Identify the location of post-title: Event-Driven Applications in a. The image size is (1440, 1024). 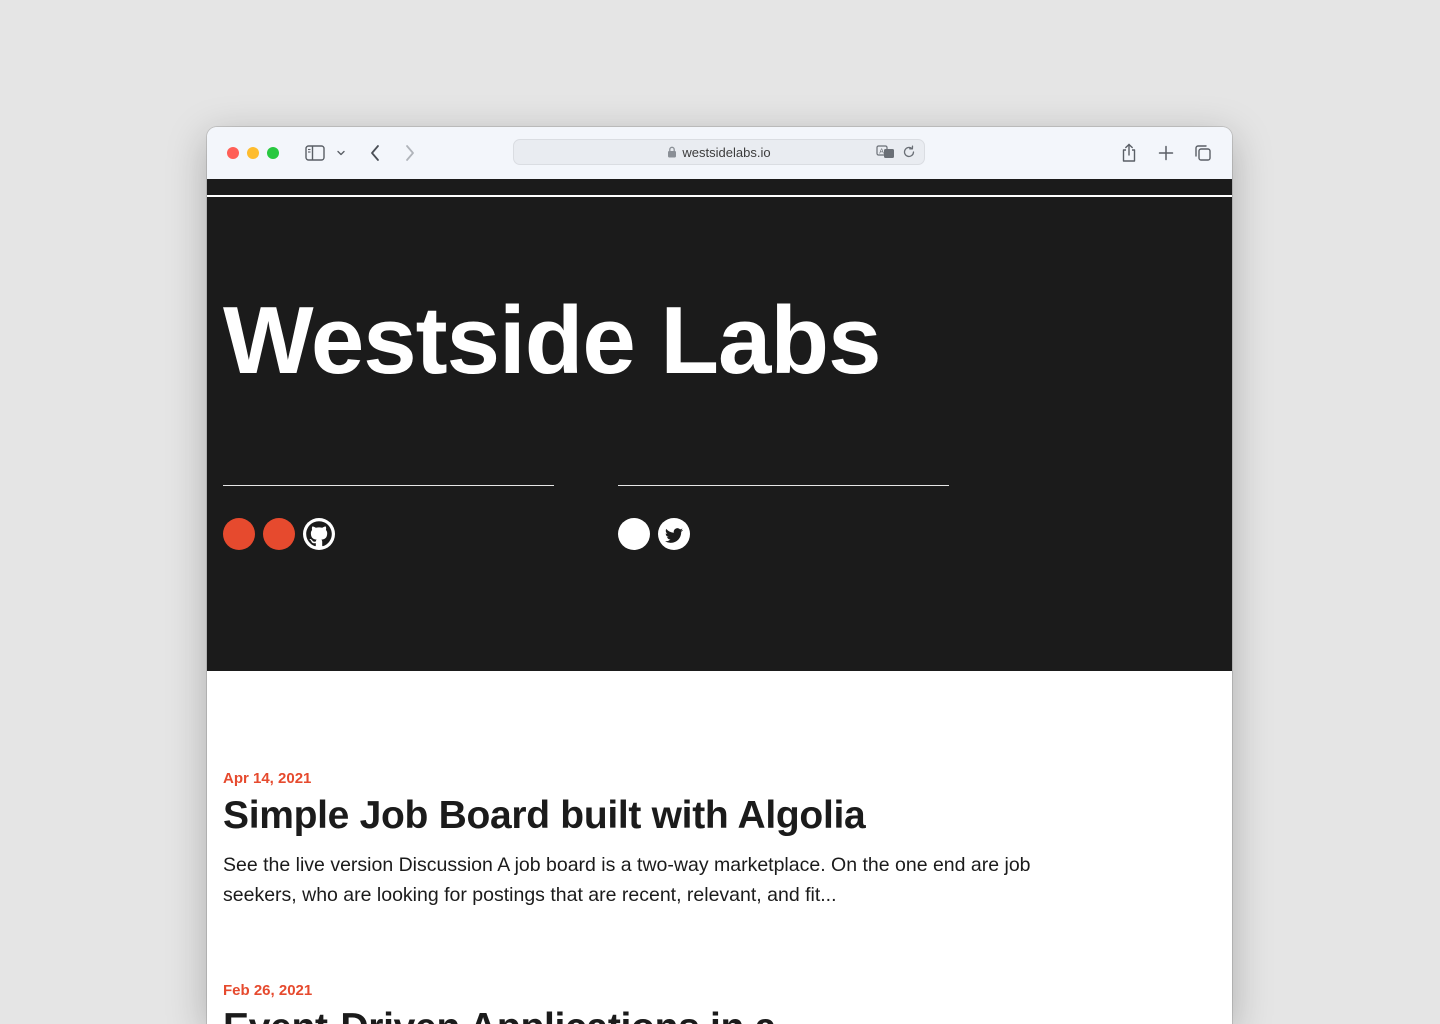
(633, 1015).